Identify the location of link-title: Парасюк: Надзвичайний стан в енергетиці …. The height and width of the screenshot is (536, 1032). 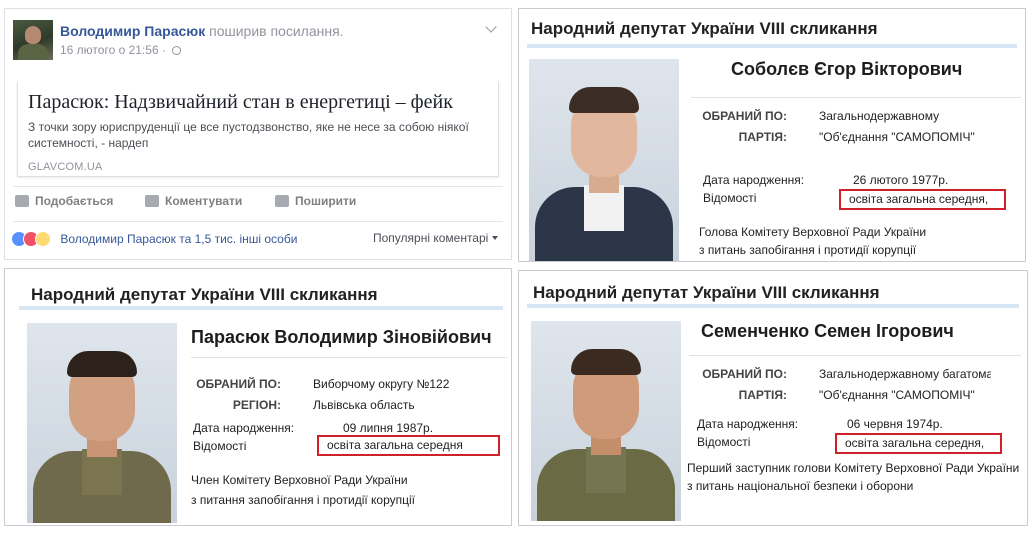
(240, 102).